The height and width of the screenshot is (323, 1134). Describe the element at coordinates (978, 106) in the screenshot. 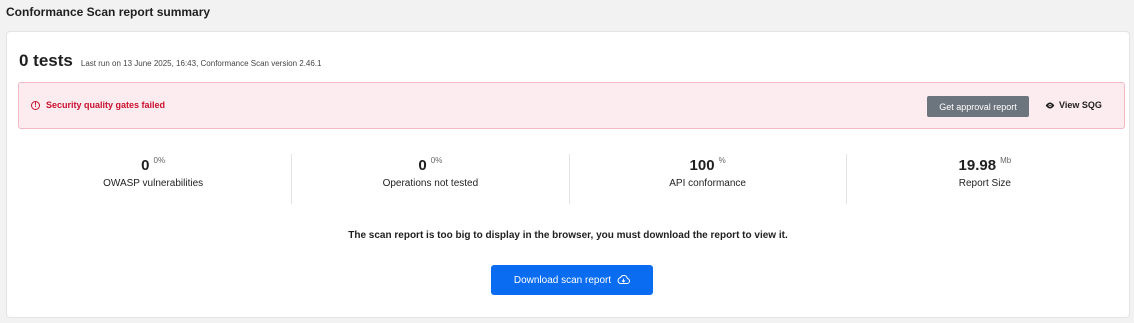

I see `get-approval-report-button: Get approval report` at that location.